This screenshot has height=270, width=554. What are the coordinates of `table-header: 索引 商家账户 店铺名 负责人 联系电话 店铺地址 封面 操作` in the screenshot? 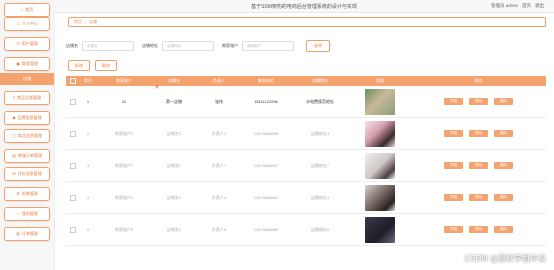 It's located at (306, 81).